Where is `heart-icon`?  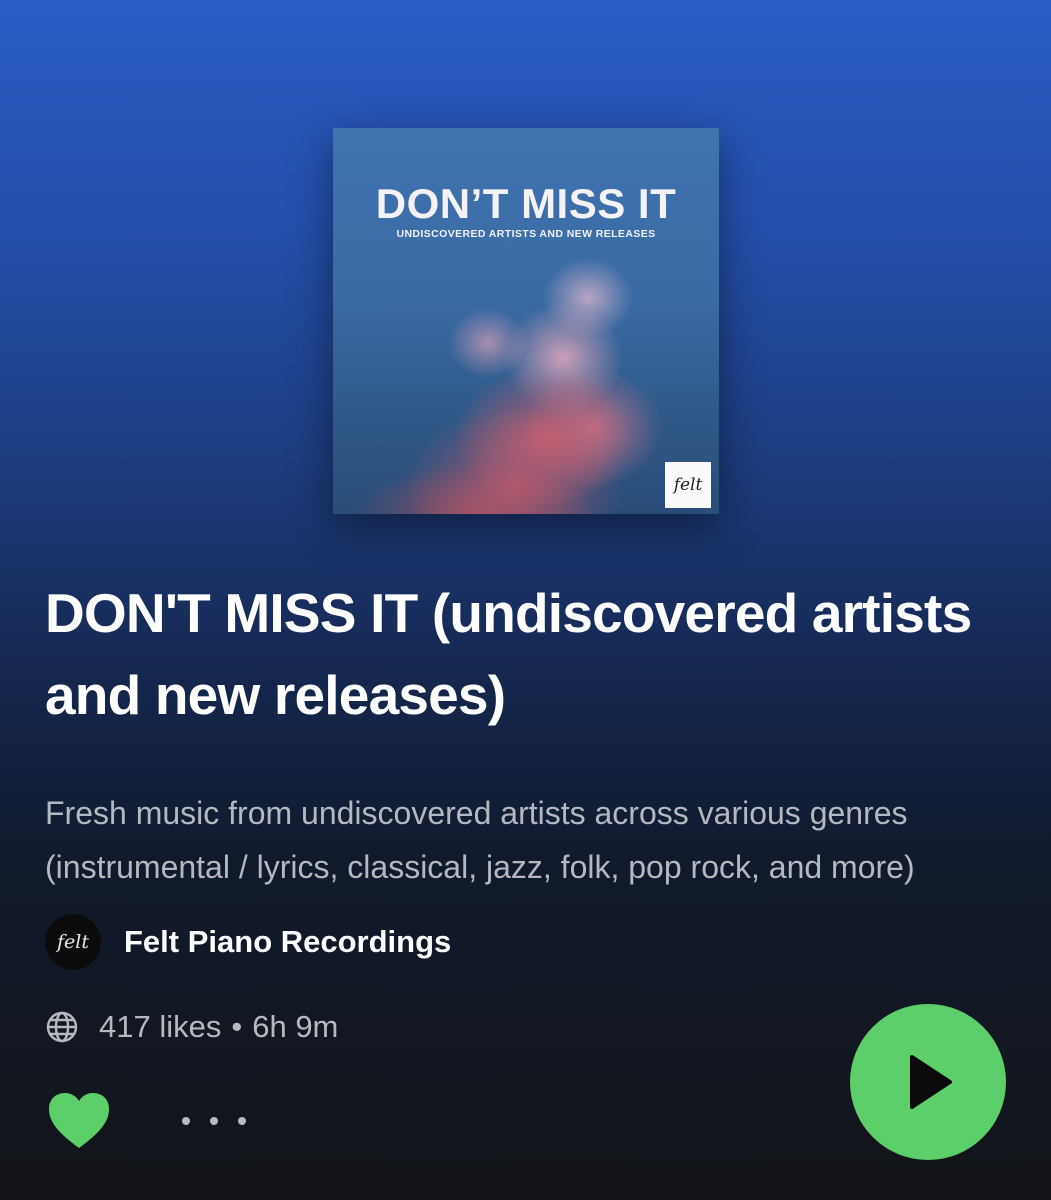 heart-icon is located at coordinates (79, 1120).